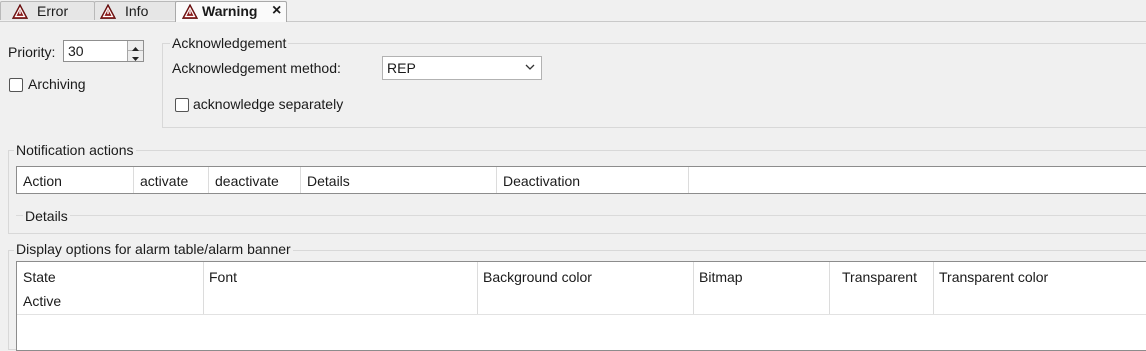  What do you see at coordinates (879, 277) in the screenshot?
I see `column-header-transparent: Transparent` at bounding box center [879, 277].